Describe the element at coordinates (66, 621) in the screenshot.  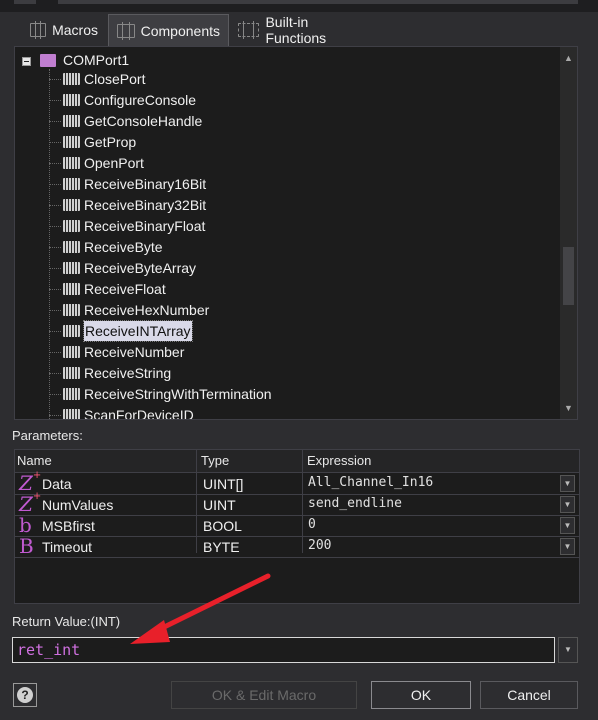
I see `return-value-label: Return Value:(INT)` at that location.